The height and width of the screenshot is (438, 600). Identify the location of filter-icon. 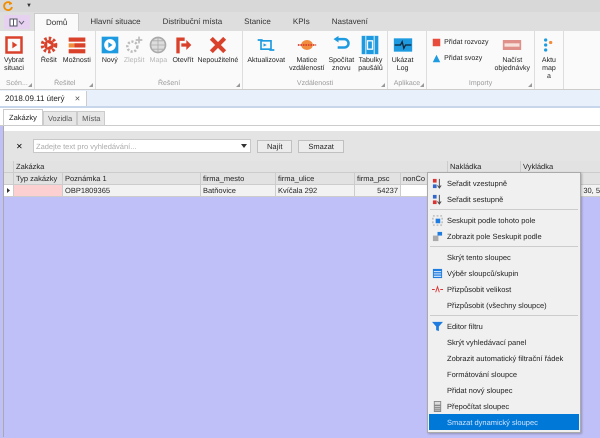
(437, 326).